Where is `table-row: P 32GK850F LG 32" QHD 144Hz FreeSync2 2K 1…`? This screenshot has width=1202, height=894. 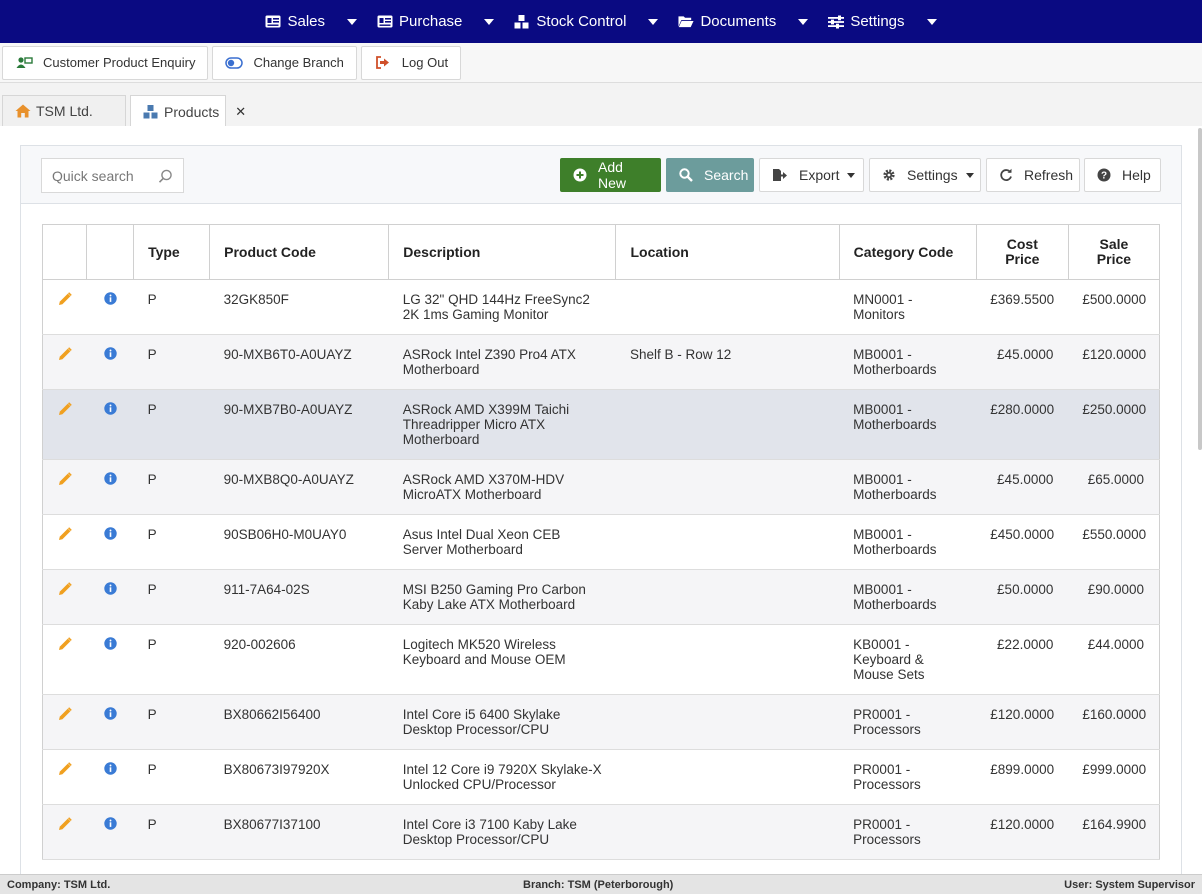 table-row: P 32GK850F LG 32" QHD 144Hz FreeSync2 2K 1… is located at coordinates (601, 307).